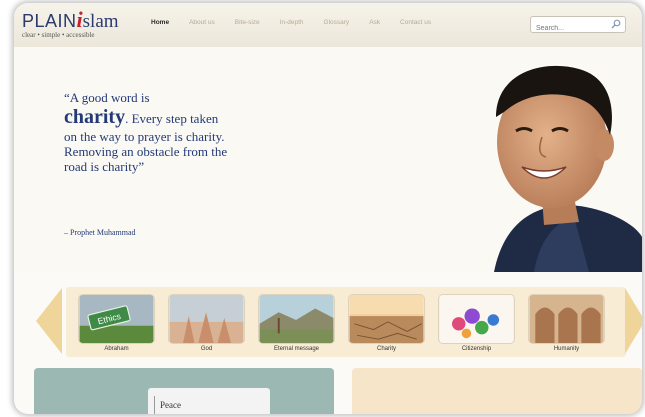 This screenshot has height=417, width=645. What do you see at coordinates (202, 22) in the screenshot?
I see `nav-about-us: About us` at bounding box center [202, 22].